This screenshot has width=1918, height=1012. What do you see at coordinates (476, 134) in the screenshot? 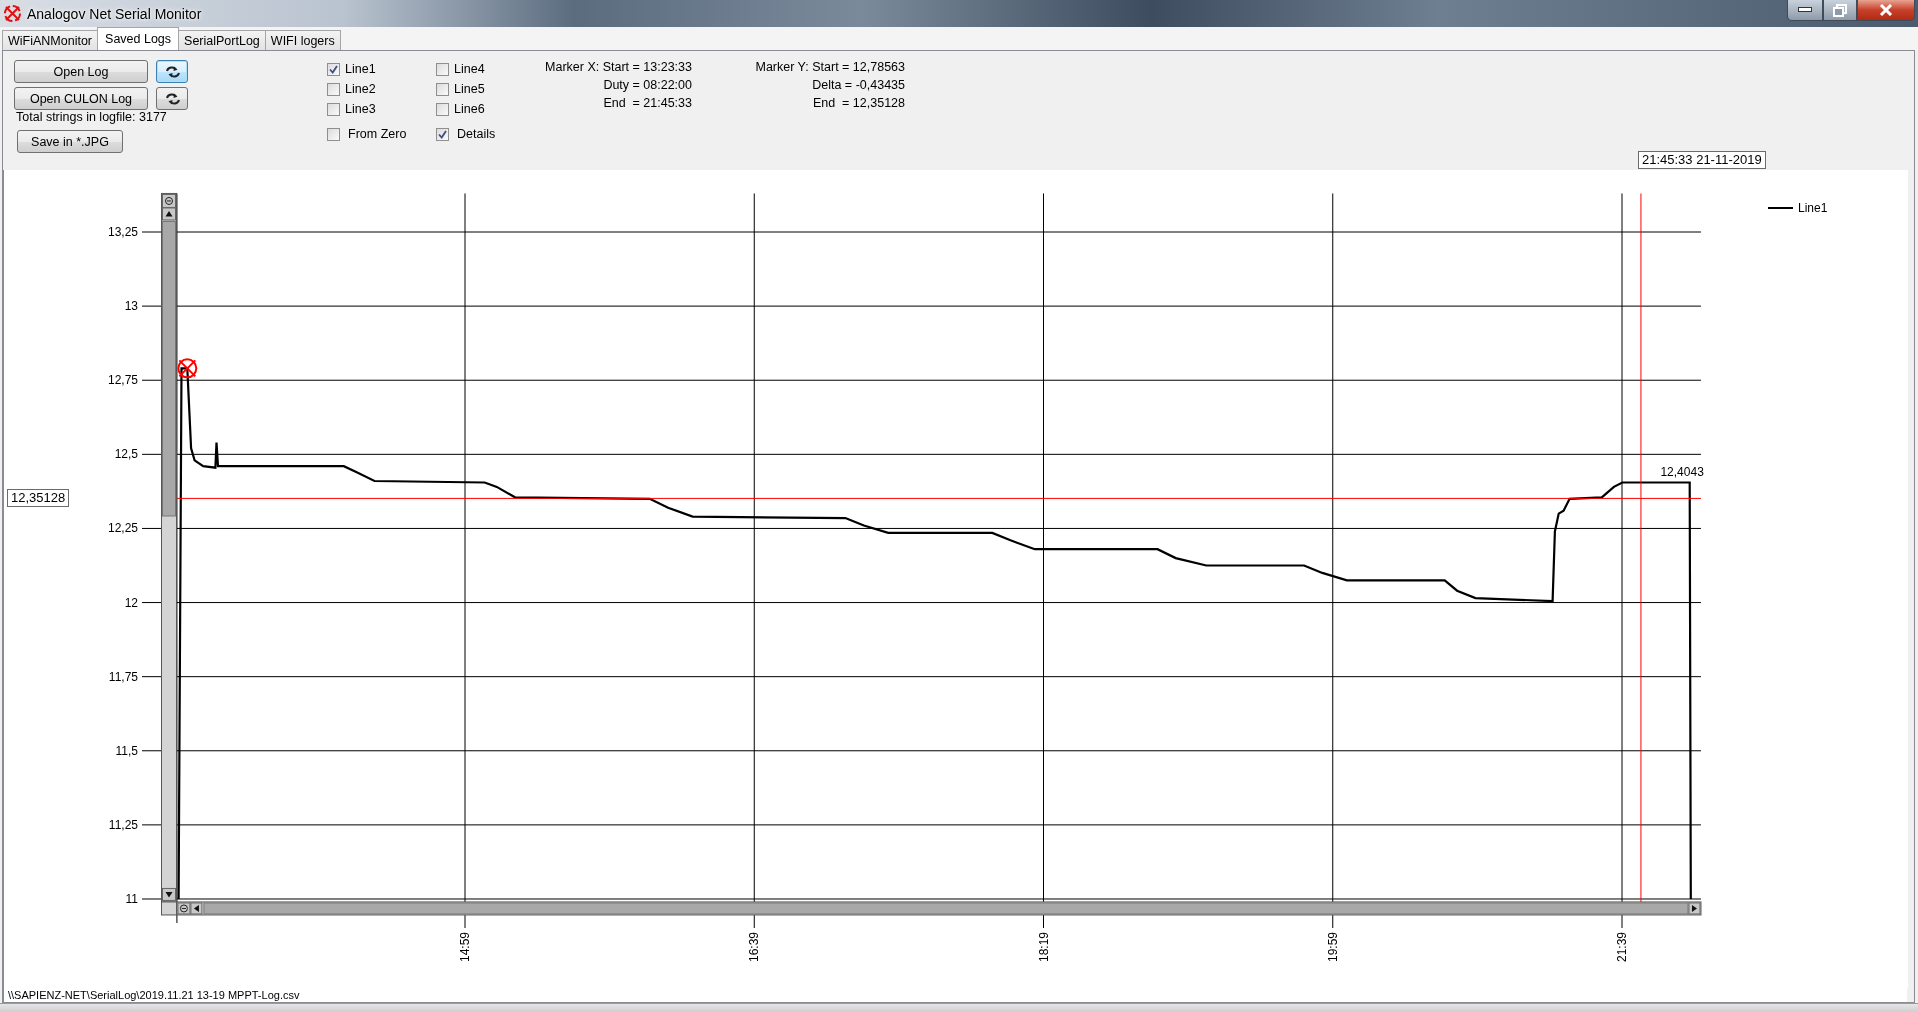
I see `checkbox-label: Details` at bounding box center [476, 134].